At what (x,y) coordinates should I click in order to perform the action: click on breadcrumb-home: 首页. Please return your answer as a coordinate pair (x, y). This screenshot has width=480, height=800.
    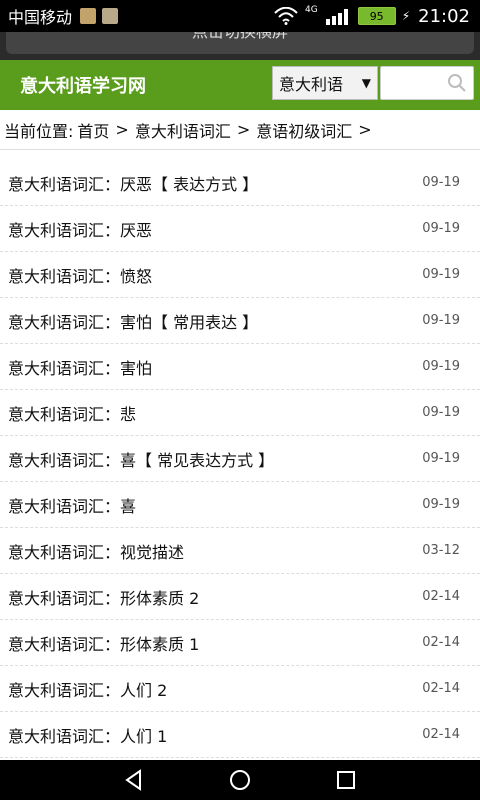
    Looking at the image, I should click on (93, 130).